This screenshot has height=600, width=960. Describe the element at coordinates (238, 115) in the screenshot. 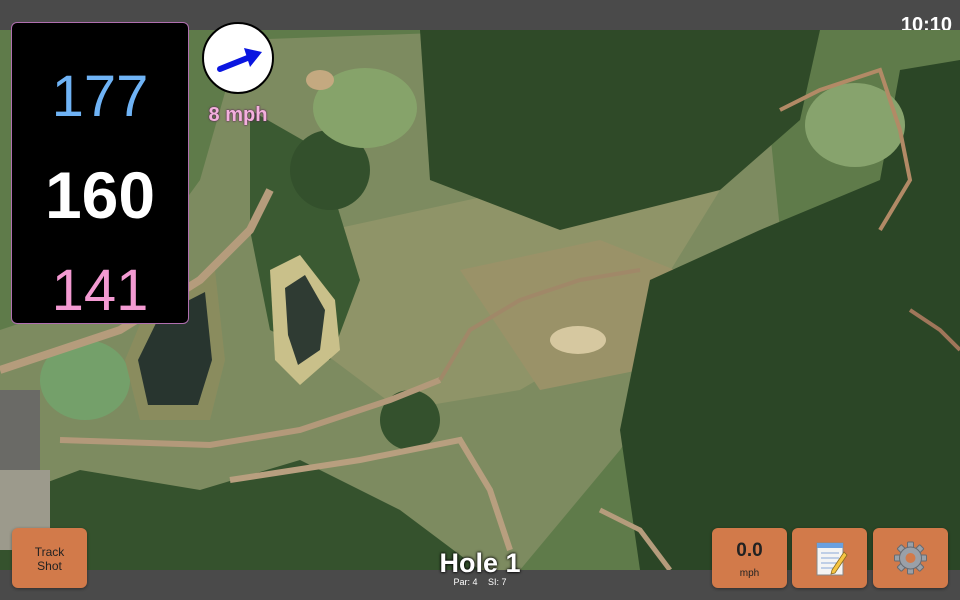

I see `wind-speed: 8 mph` at that location.